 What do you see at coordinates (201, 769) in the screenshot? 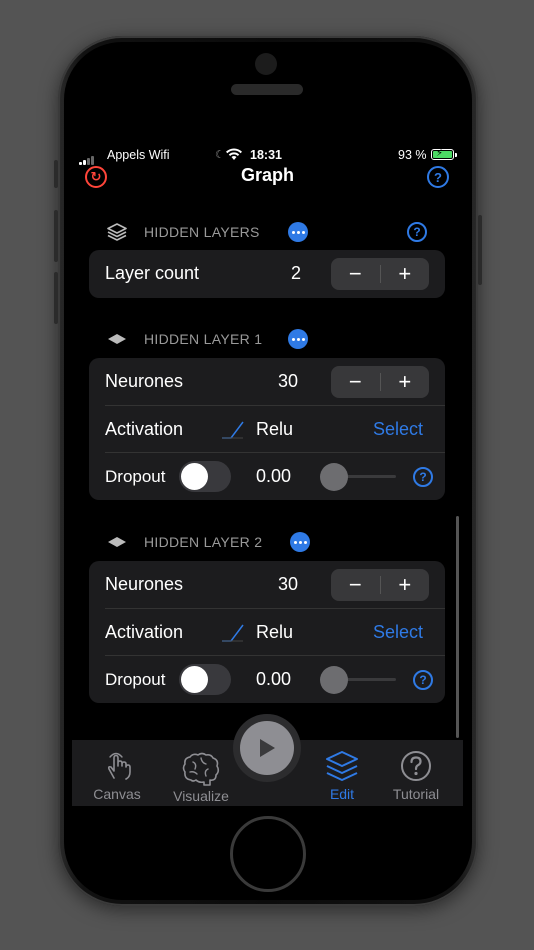
I see `brain-icon` at bounding box center [201, 769].